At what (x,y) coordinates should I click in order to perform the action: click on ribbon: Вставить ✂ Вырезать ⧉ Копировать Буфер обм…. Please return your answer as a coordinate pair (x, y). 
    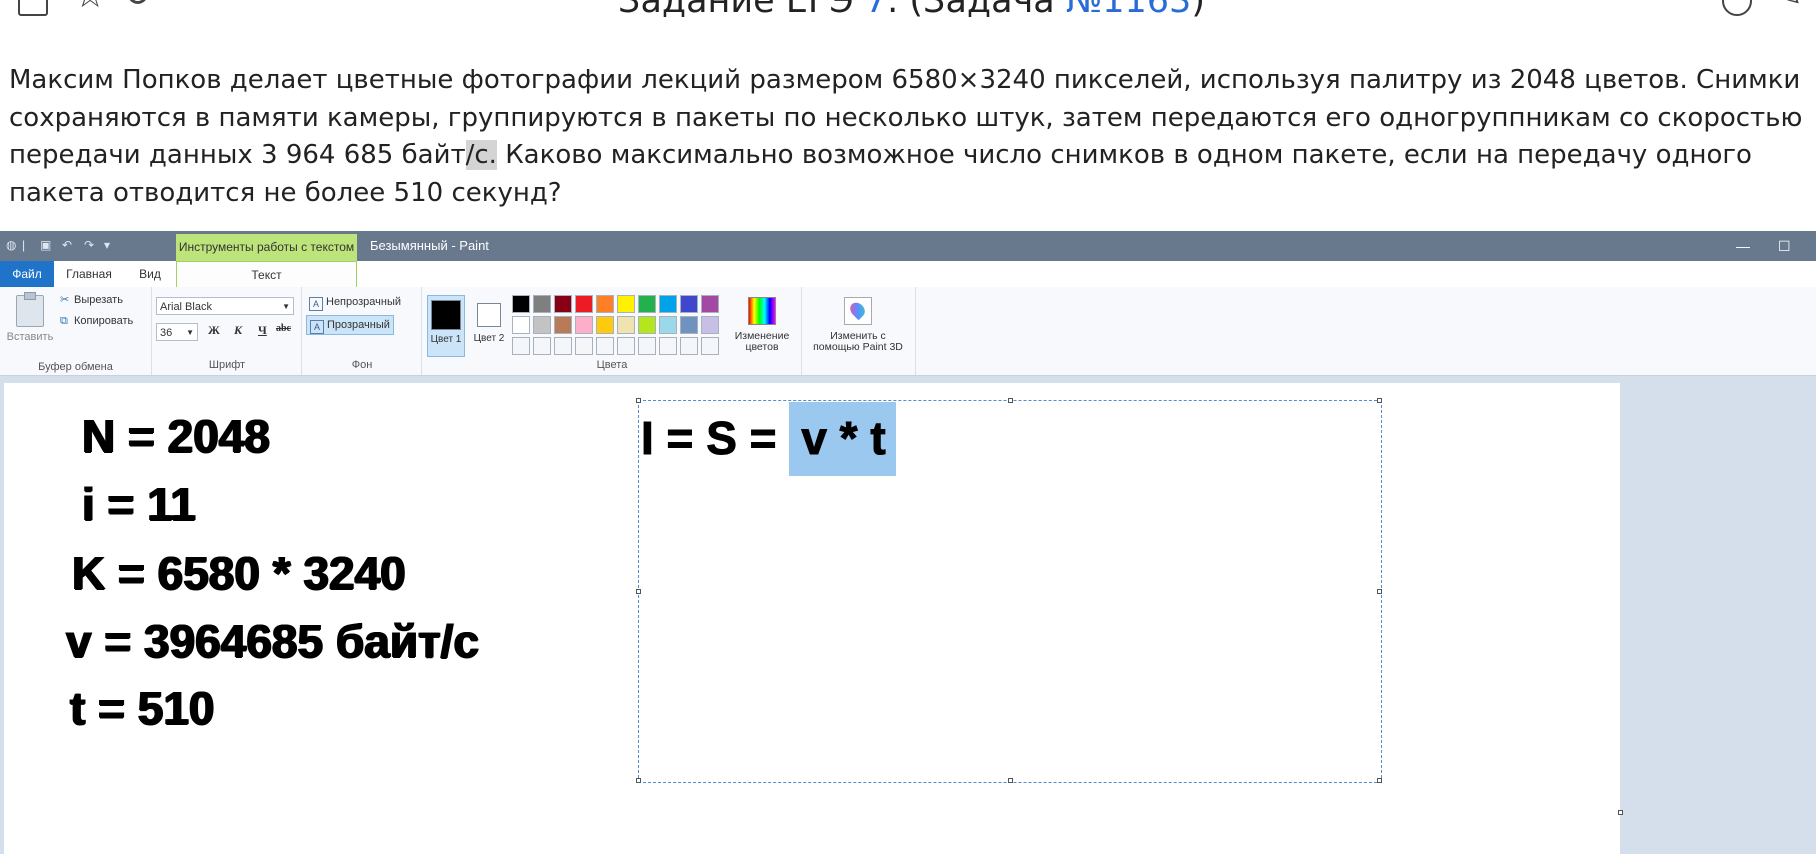
    Looking at the image, I should click on (908, 331).